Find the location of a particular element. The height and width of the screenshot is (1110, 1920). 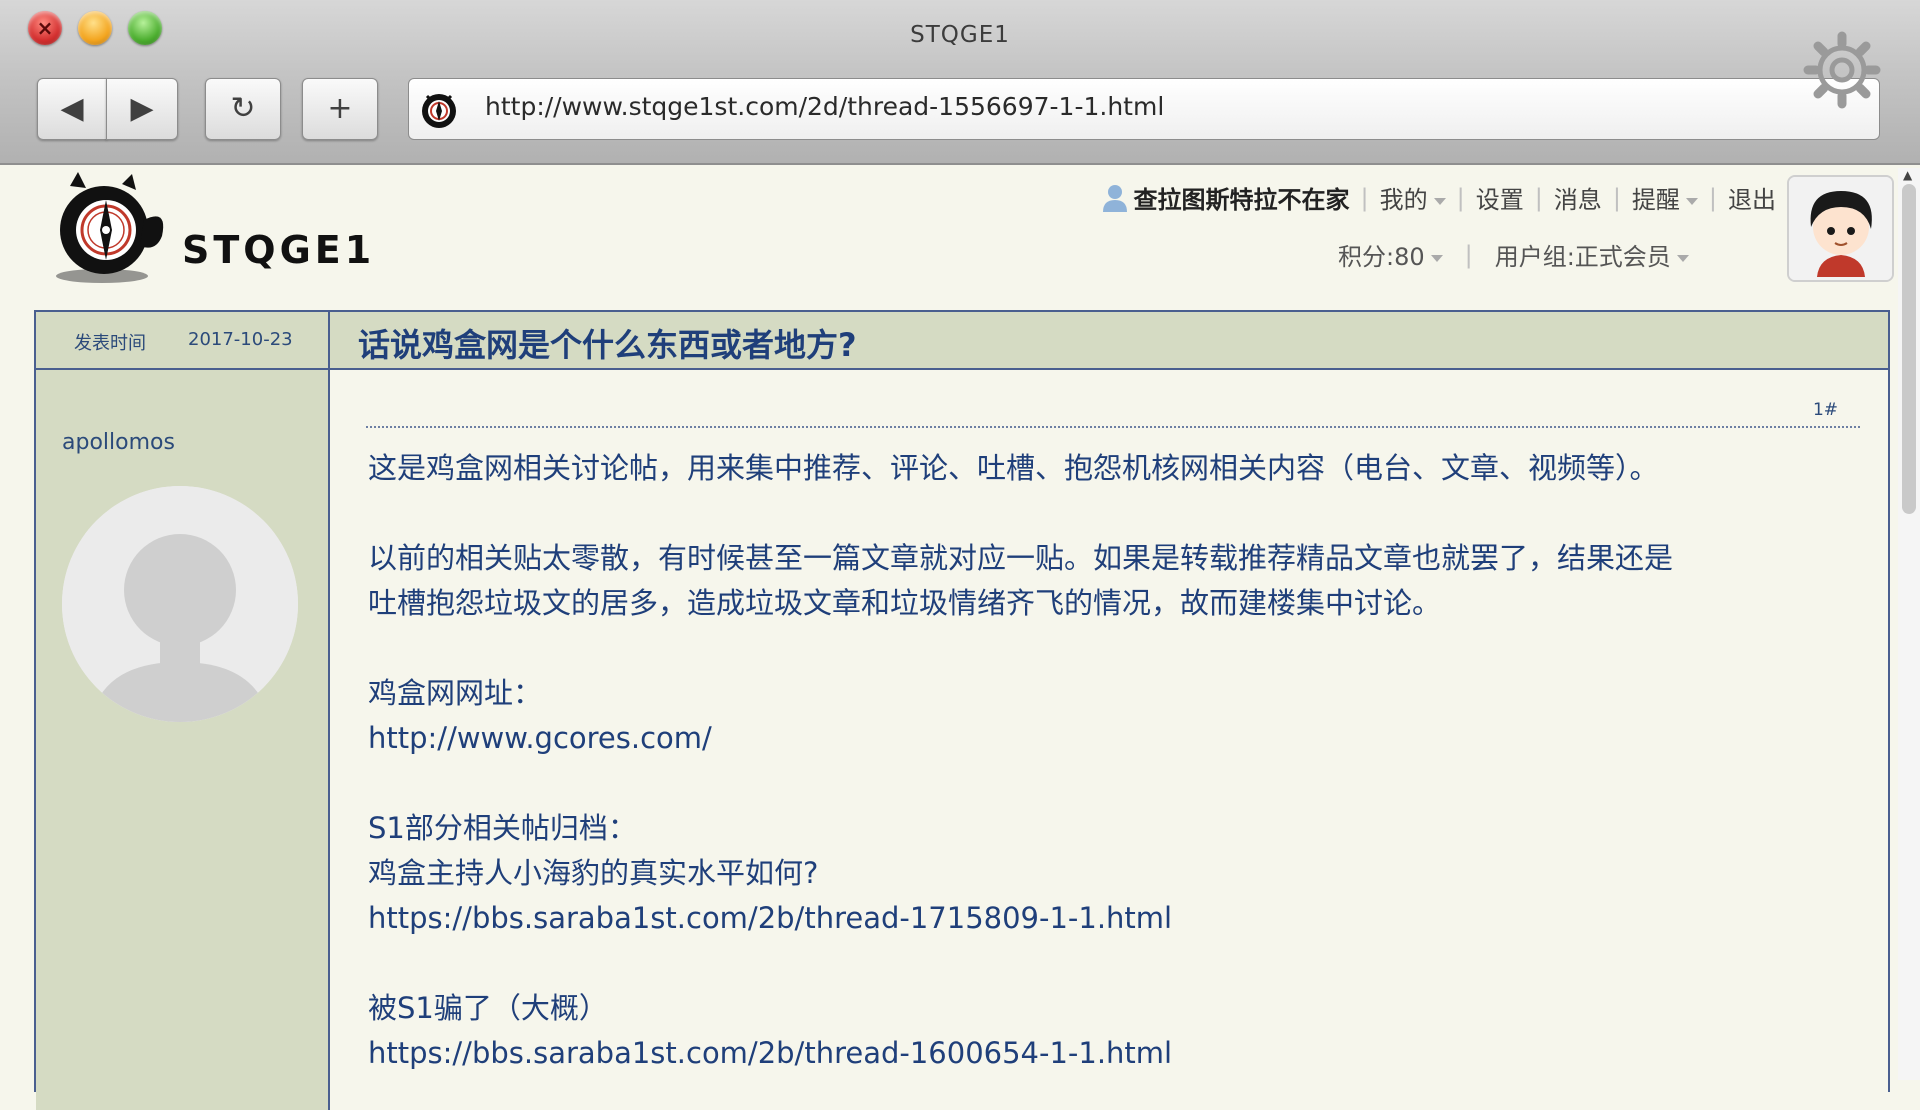

reminders-menu: 提醒 is located at coordinates (1665, 197).